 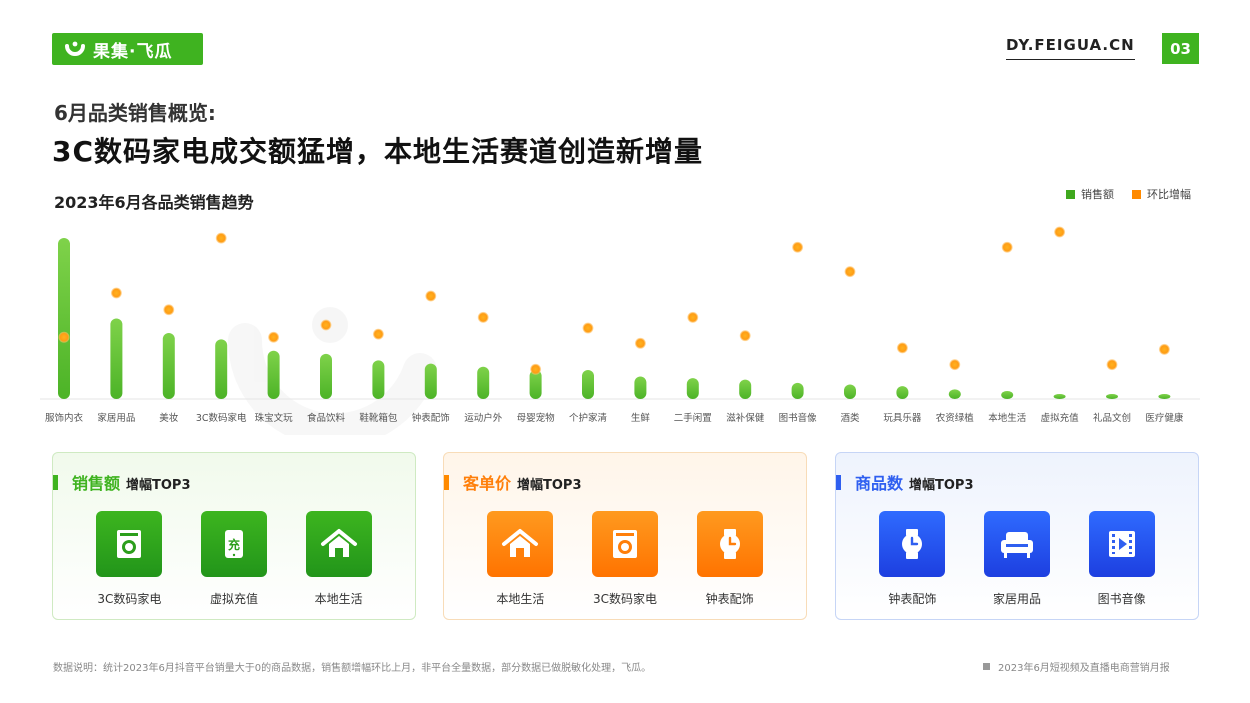 What do you see at coordinates (133, 51) in the screenshot?
I see `logo-text: 果集·飞瓜` at bounding box center [133, 51].